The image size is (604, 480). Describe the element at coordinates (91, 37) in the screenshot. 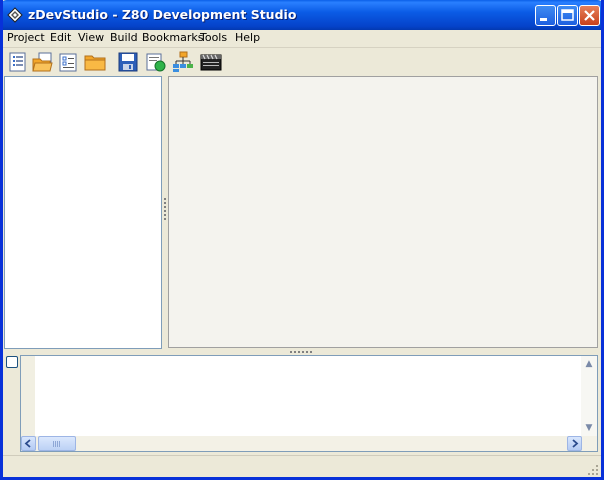

I see `menu-view: View` at that location.